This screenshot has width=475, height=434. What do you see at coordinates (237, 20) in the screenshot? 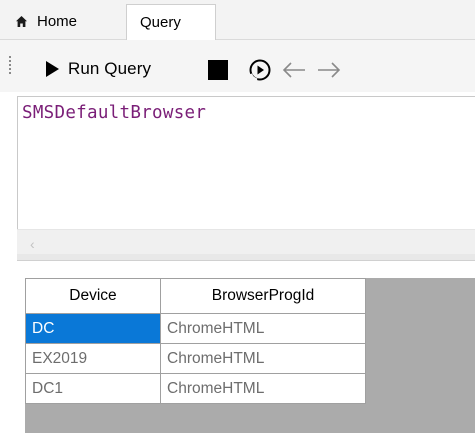
I see `tab-strip: Home Query` at bounding box center [237, 20].